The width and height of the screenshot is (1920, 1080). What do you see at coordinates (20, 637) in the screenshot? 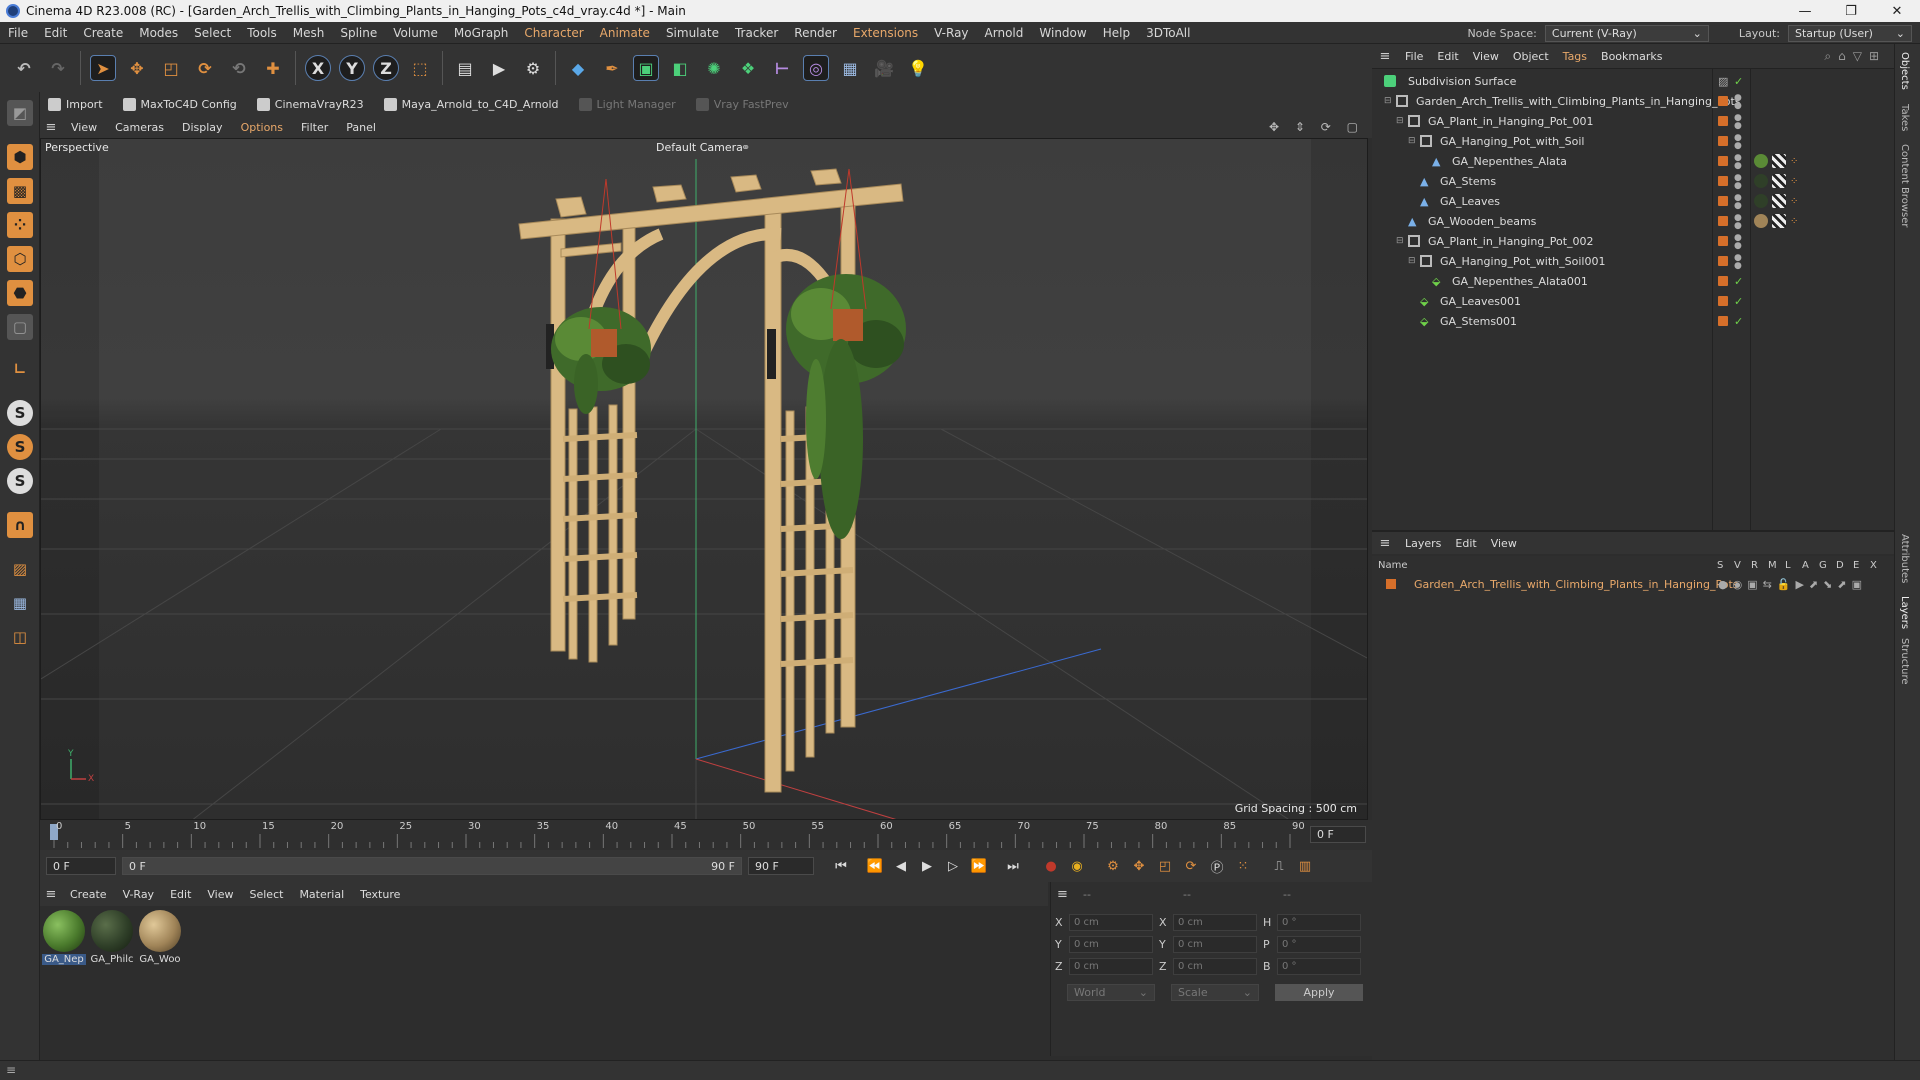
I see `locked-workplane-button: ◫` at bounding box center [20, 637].